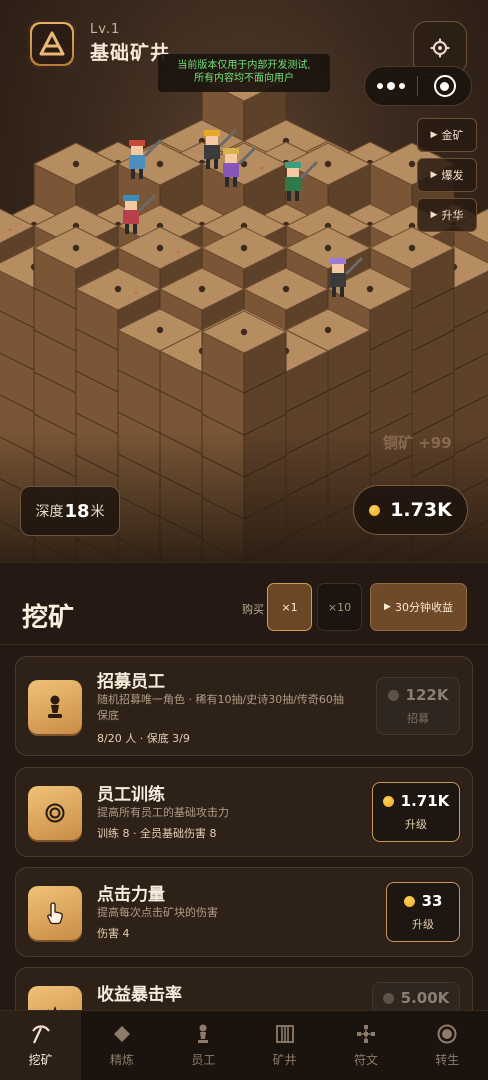 The height and width of the screenshot is (1080, 488). Describe the element at coordinates (447, 1034) in the screenshot. I see `rebirth-icon` at that location.